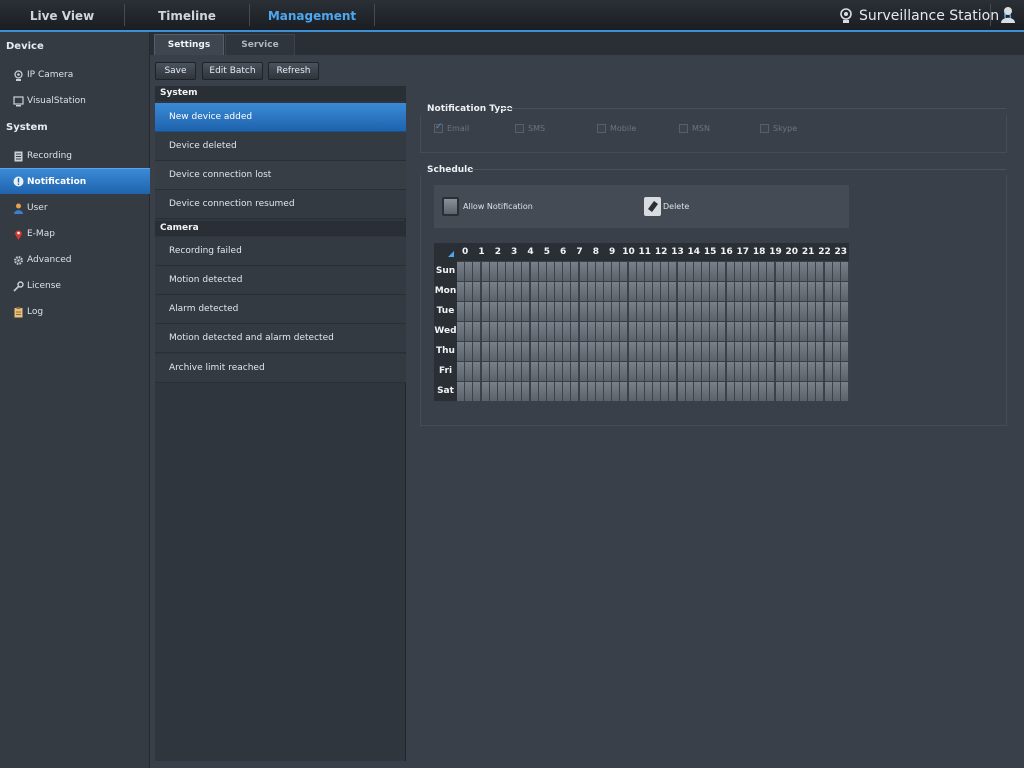 This screenshot has width=1024, height=768. What do you see at coordinates (644, 252) in the screenshot?
I see `hour-header: 11` at bounding box center [644, 252].